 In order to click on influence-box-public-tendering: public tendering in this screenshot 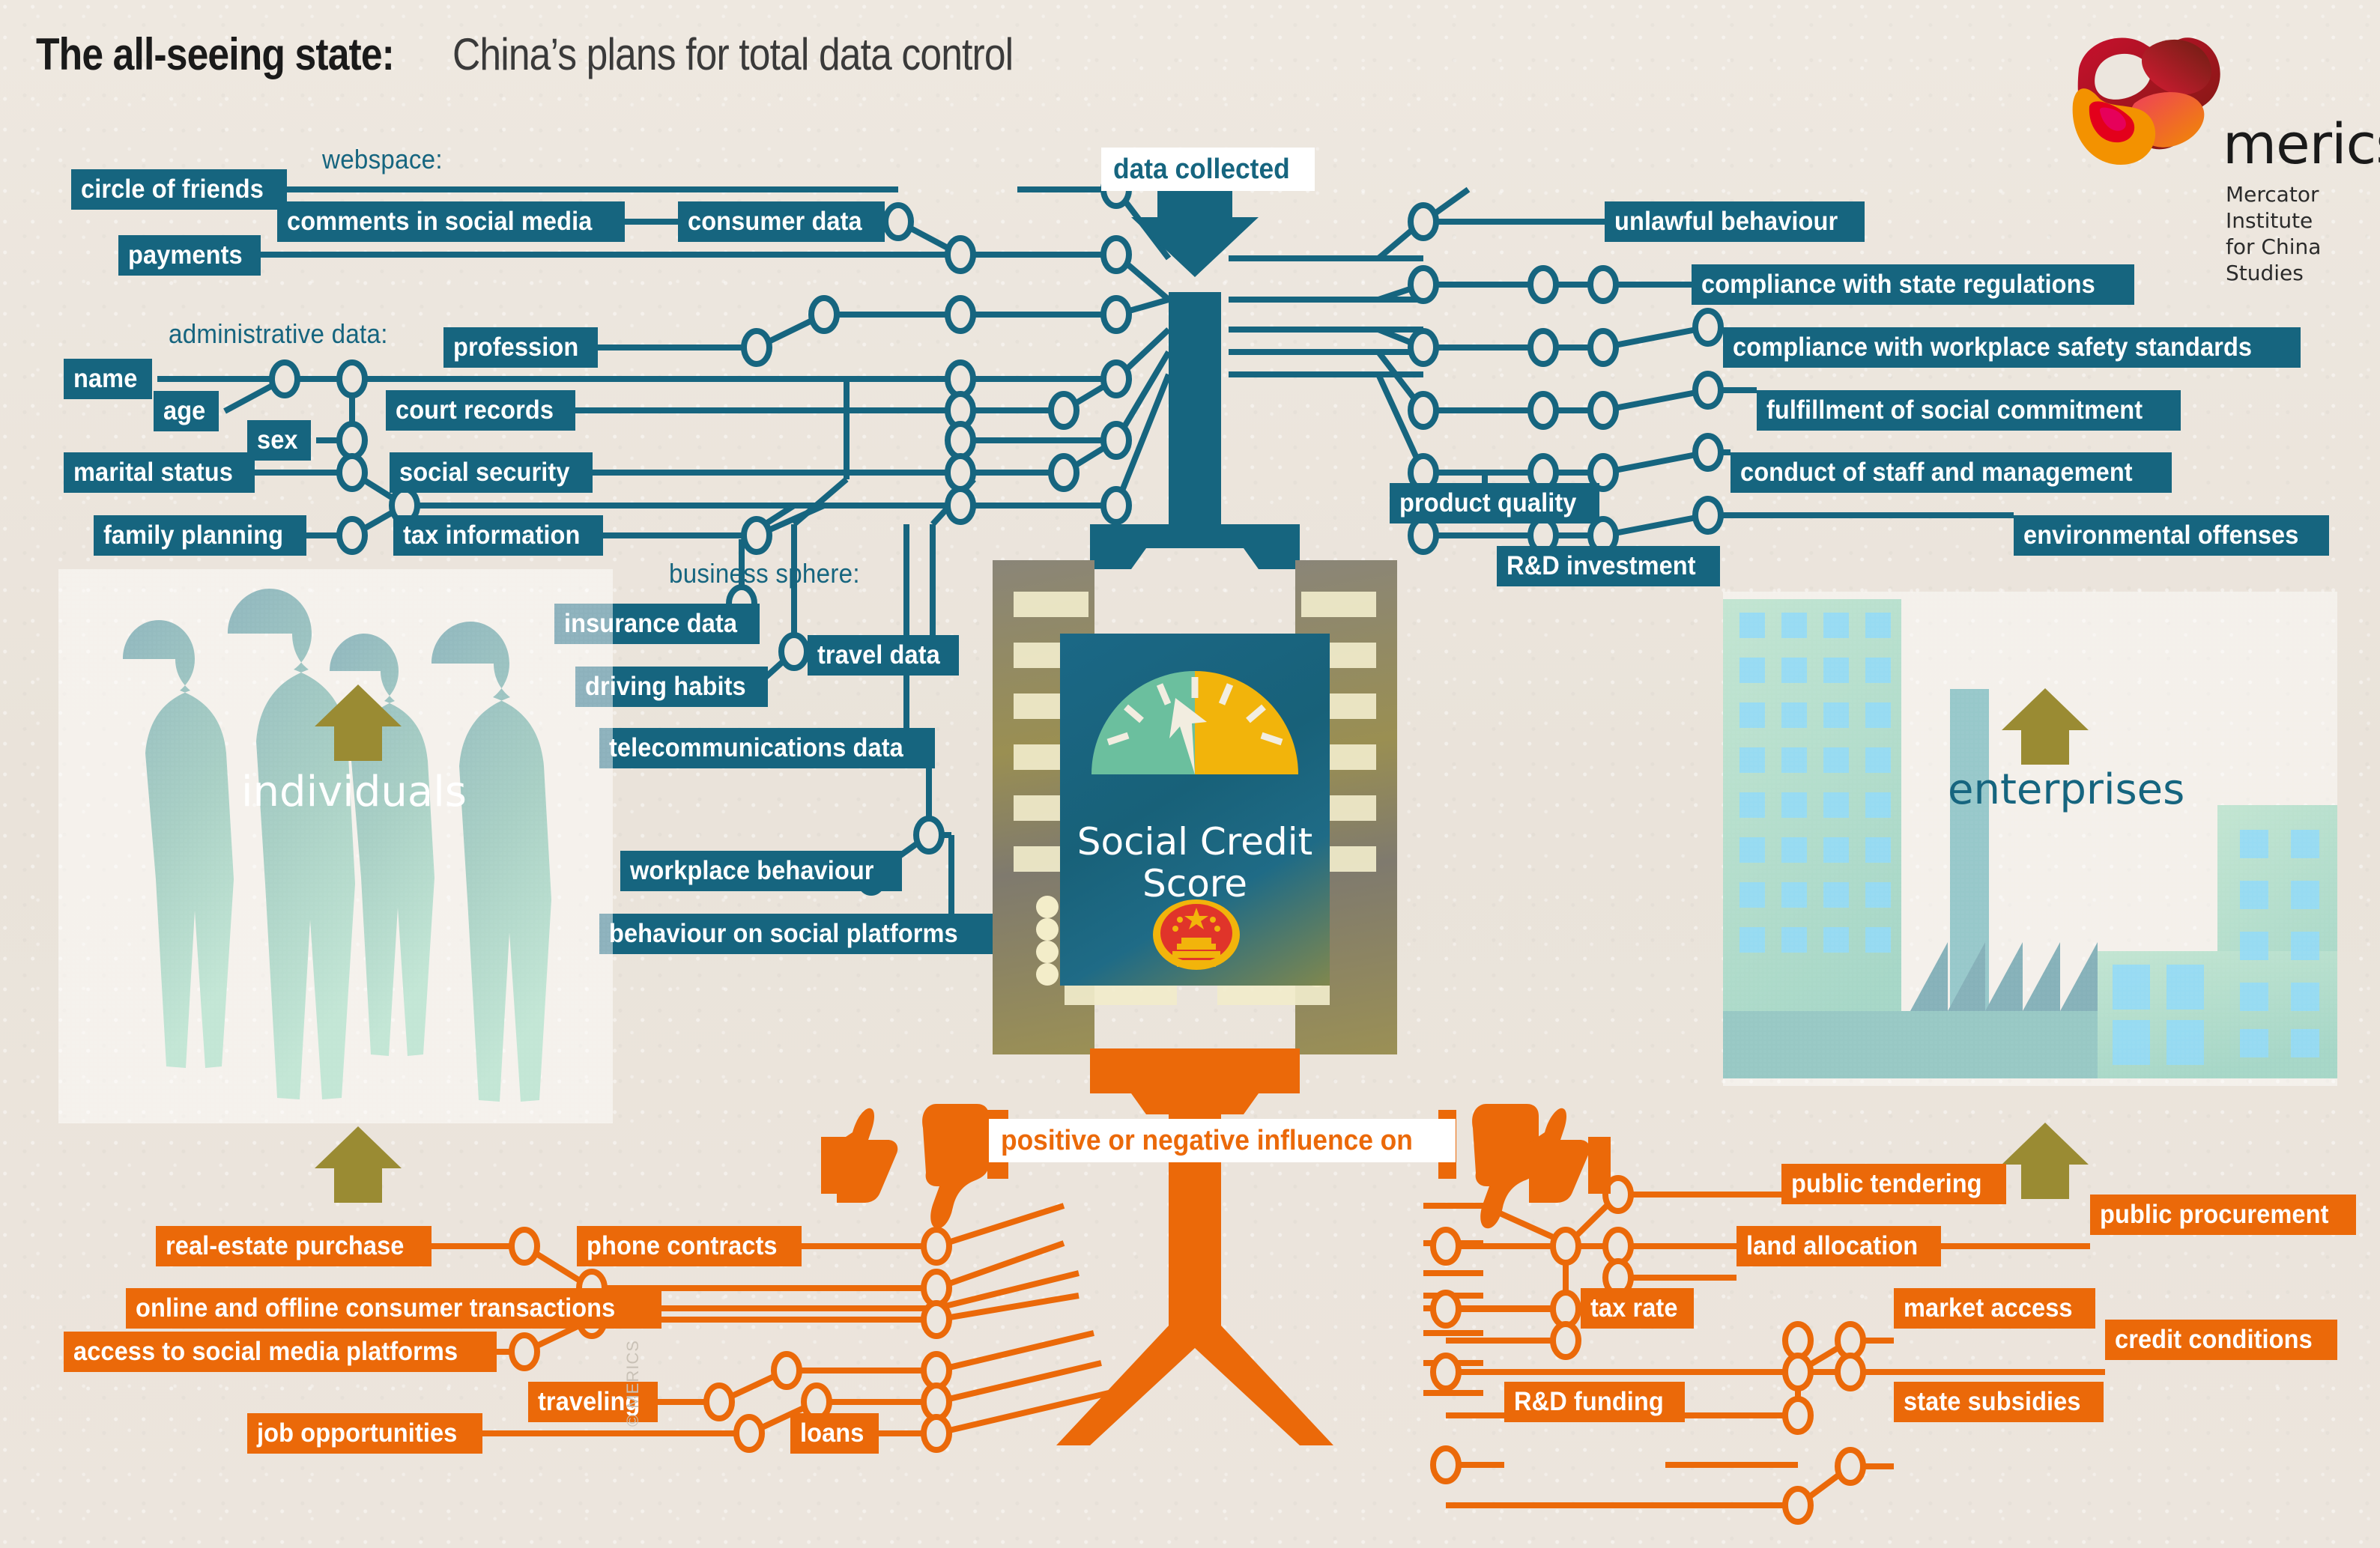, I will do `click(1893, 1184)`.